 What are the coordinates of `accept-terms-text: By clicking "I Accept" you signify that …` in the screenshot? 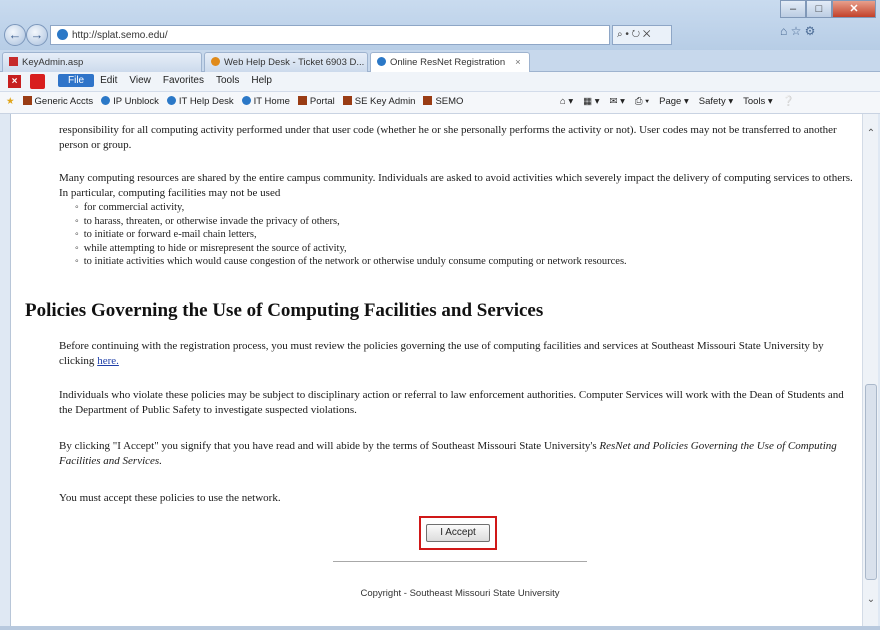 It's located at (329, 446).